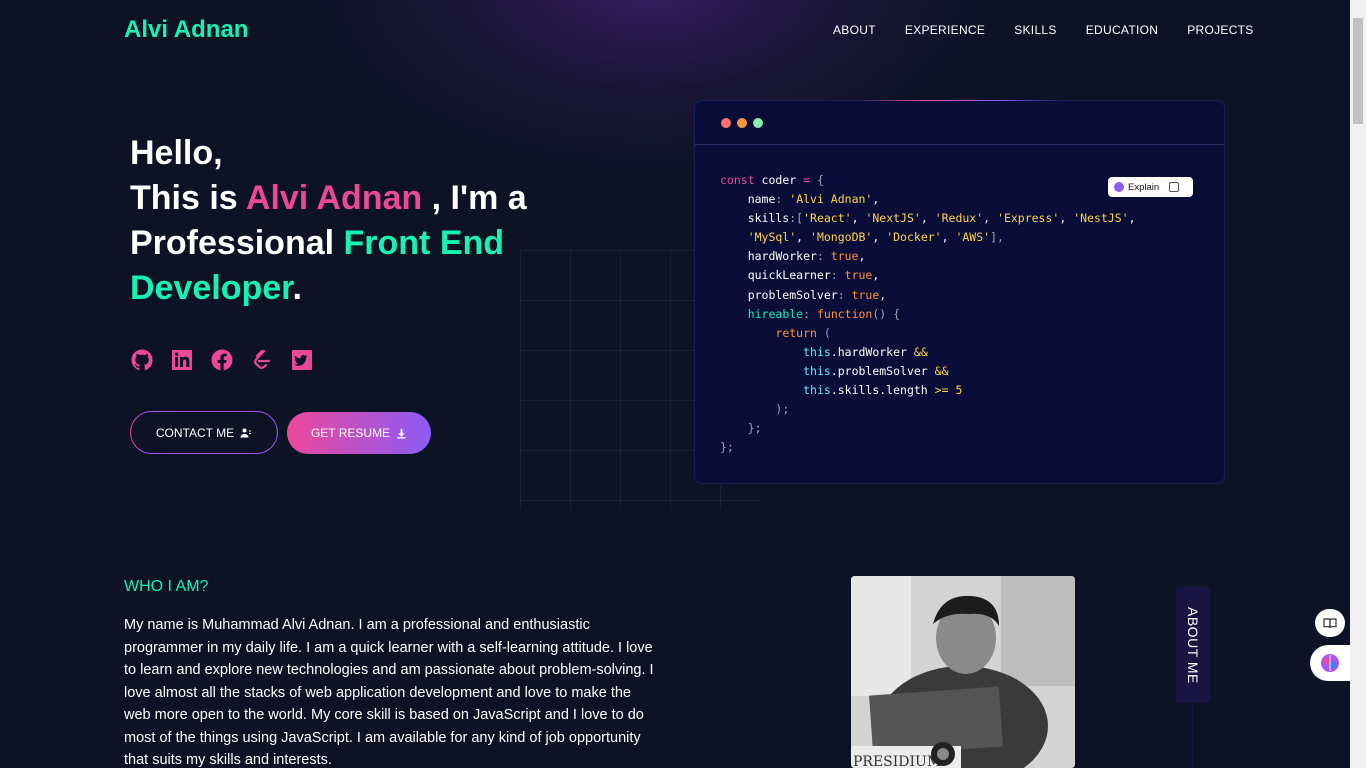  Describe the element at coordinates (1122, 30) in the screenshot. I see `nav-education: EDUCATION` at that location.